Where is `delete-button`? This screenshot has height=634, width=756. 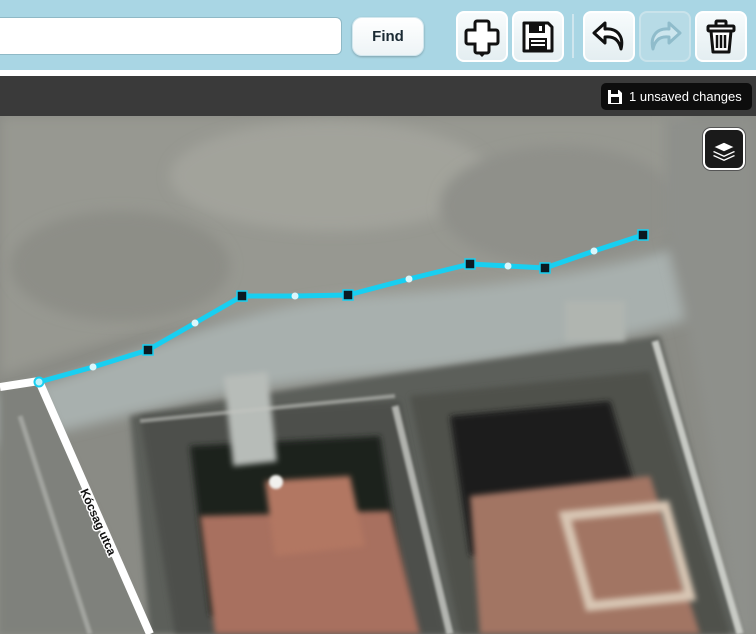 delete-button is located at coordinates (721, 36).